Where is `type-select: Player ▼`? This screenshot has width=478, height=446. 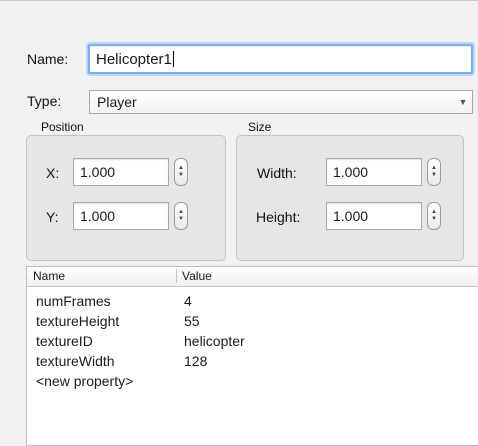 type-select: Player ▼ is located at coordinates (281, 102).